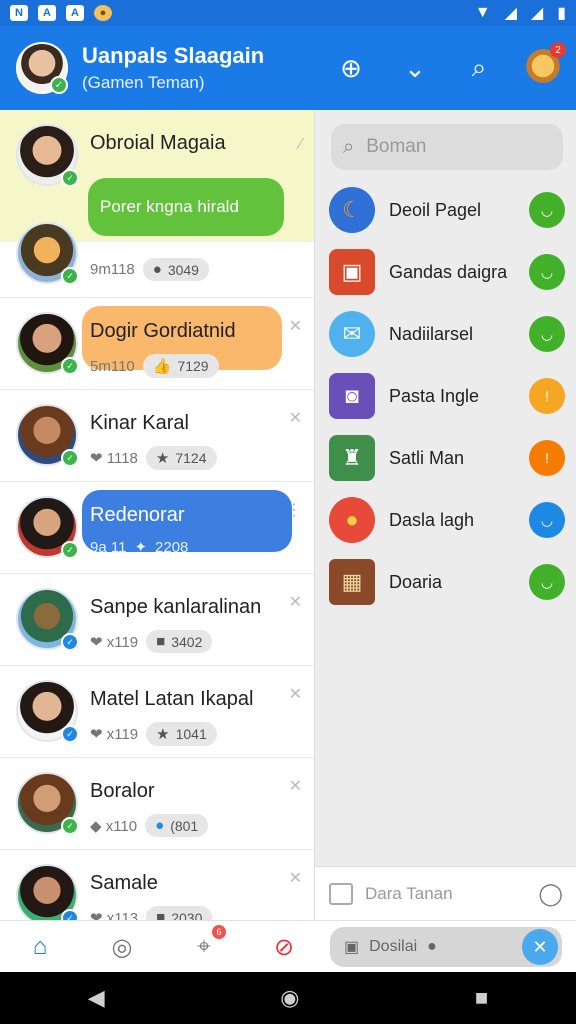 The width and height of the screenshot is (576, 1024). I want to click on mascot-button: 2, so click(546, 65).